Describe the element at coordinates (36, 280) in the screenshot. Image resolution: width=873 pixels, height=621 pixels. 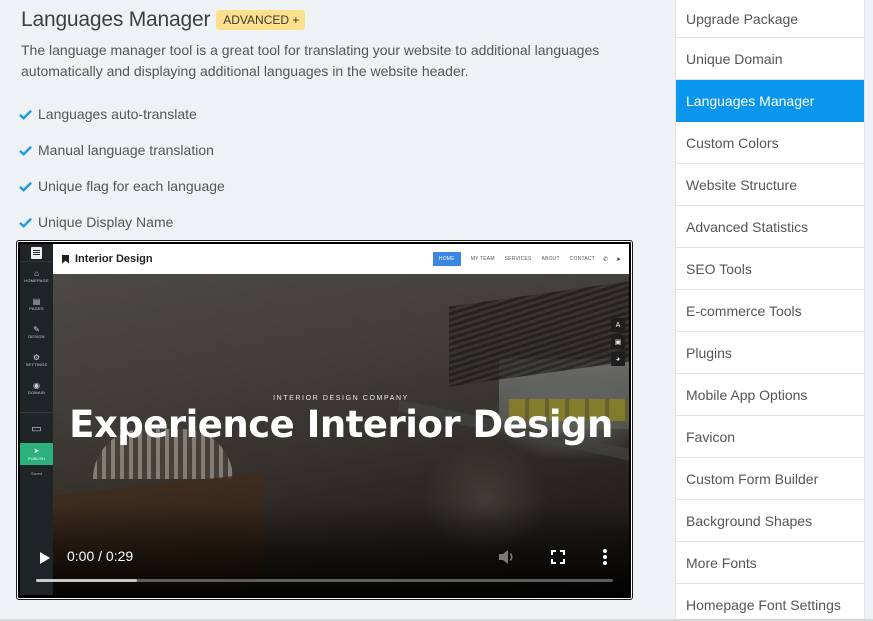
I see `editor-item-label: HOMEPAGE` at that location.